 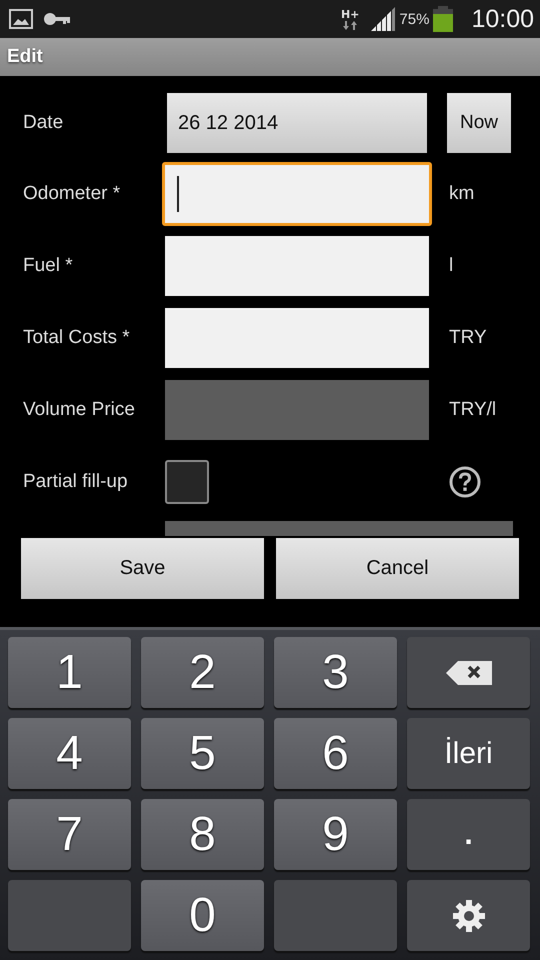 What do you see at coordinates (69, 672) in the screenshot?
I see `digit-key: 1` at bounding box center [69, 672].